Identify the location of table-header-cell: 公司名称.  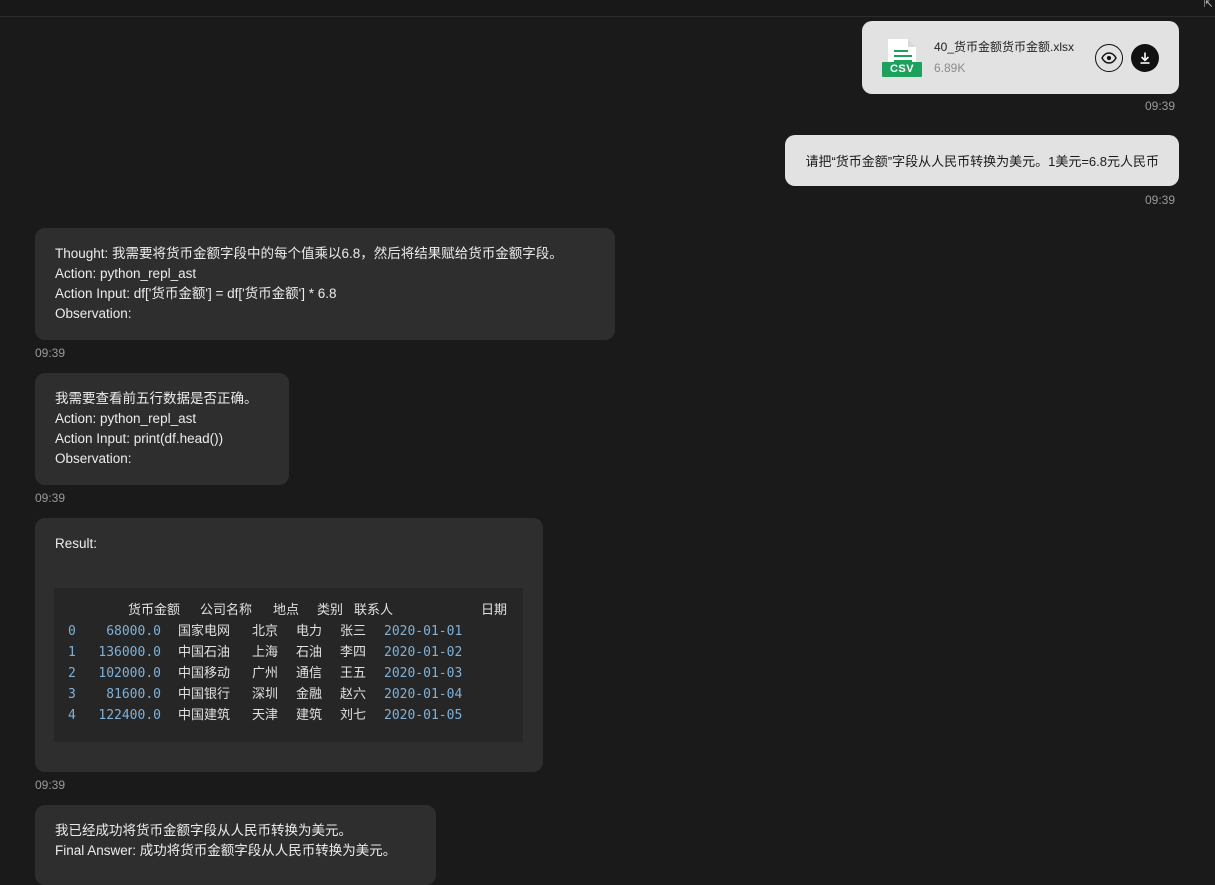
(226, 610).